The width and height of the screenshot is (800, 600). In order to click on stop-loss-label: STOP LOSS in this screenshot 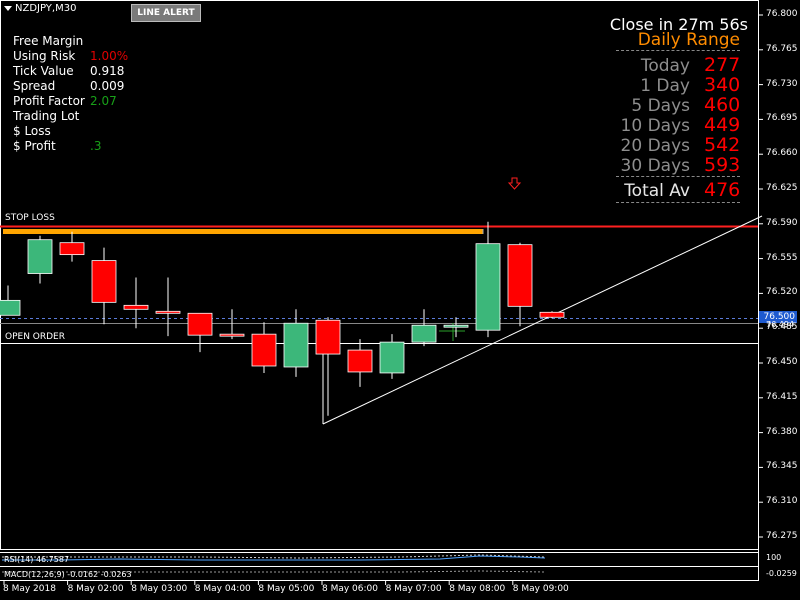, I will do `click(30, 218)`.